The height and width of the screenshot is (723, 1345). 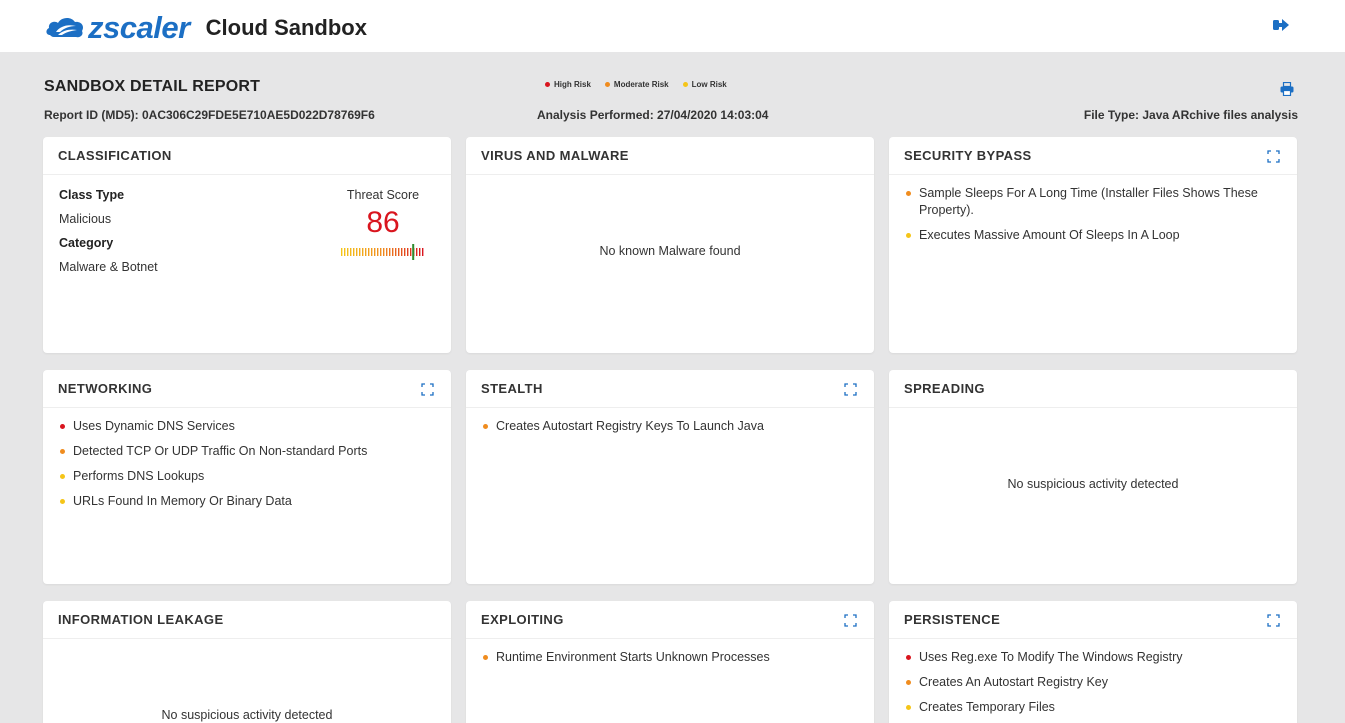 I want to click on analysis-performed: Analysis Performed: 27/04/2020 14:03:04, so click(x=653, y=115).